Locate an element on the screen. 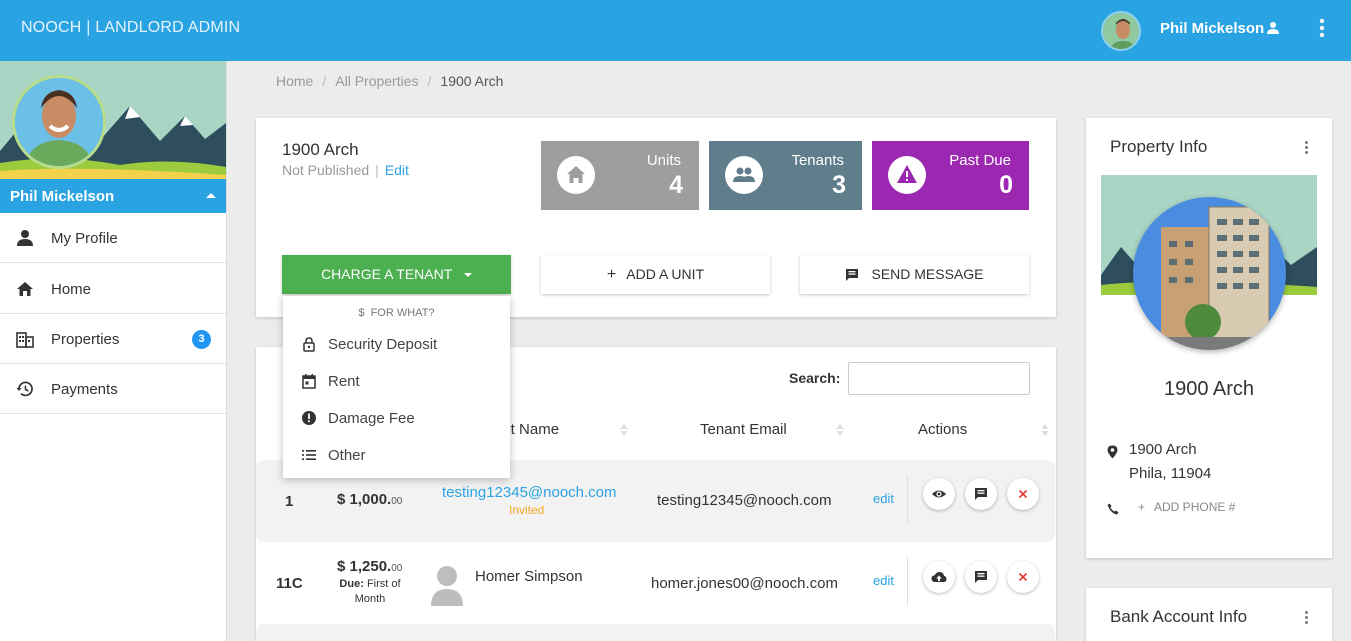  menu-item-damage-fee: Damage Fee is located at coordinates (396, 417).